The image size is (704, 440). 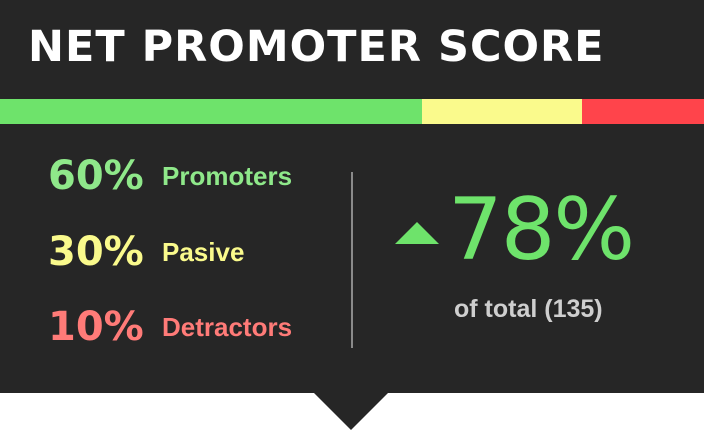 What do you see at coordinates (352, 260) in the screenshot?
I see `divider` at bounding box center [352, 260].